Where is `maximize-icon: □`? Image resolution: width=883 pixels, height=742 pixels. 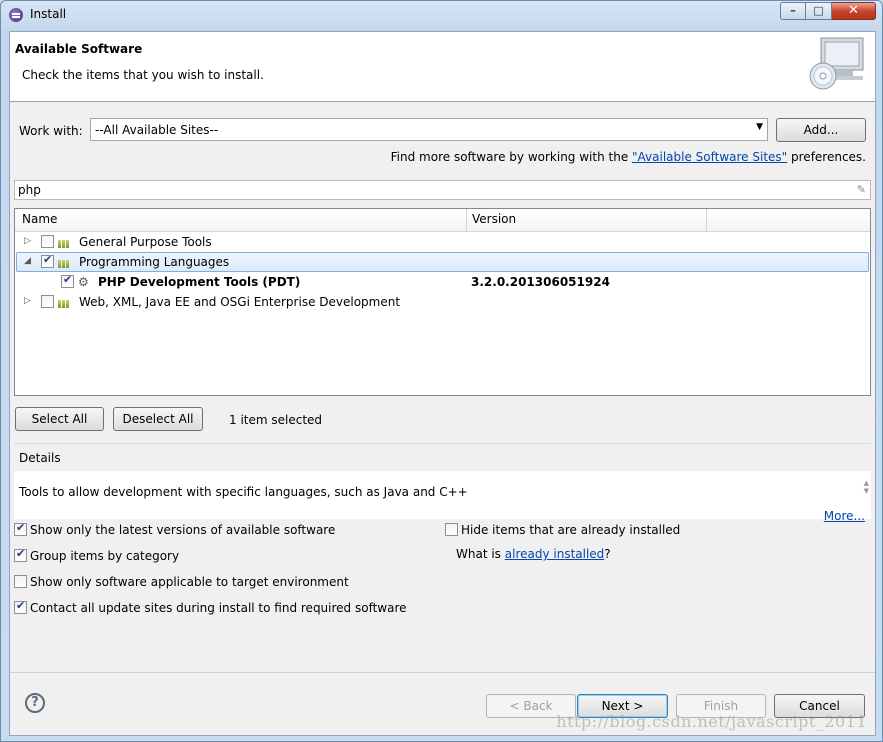
maximize-icon: □ is located at coordinates (818, 10).